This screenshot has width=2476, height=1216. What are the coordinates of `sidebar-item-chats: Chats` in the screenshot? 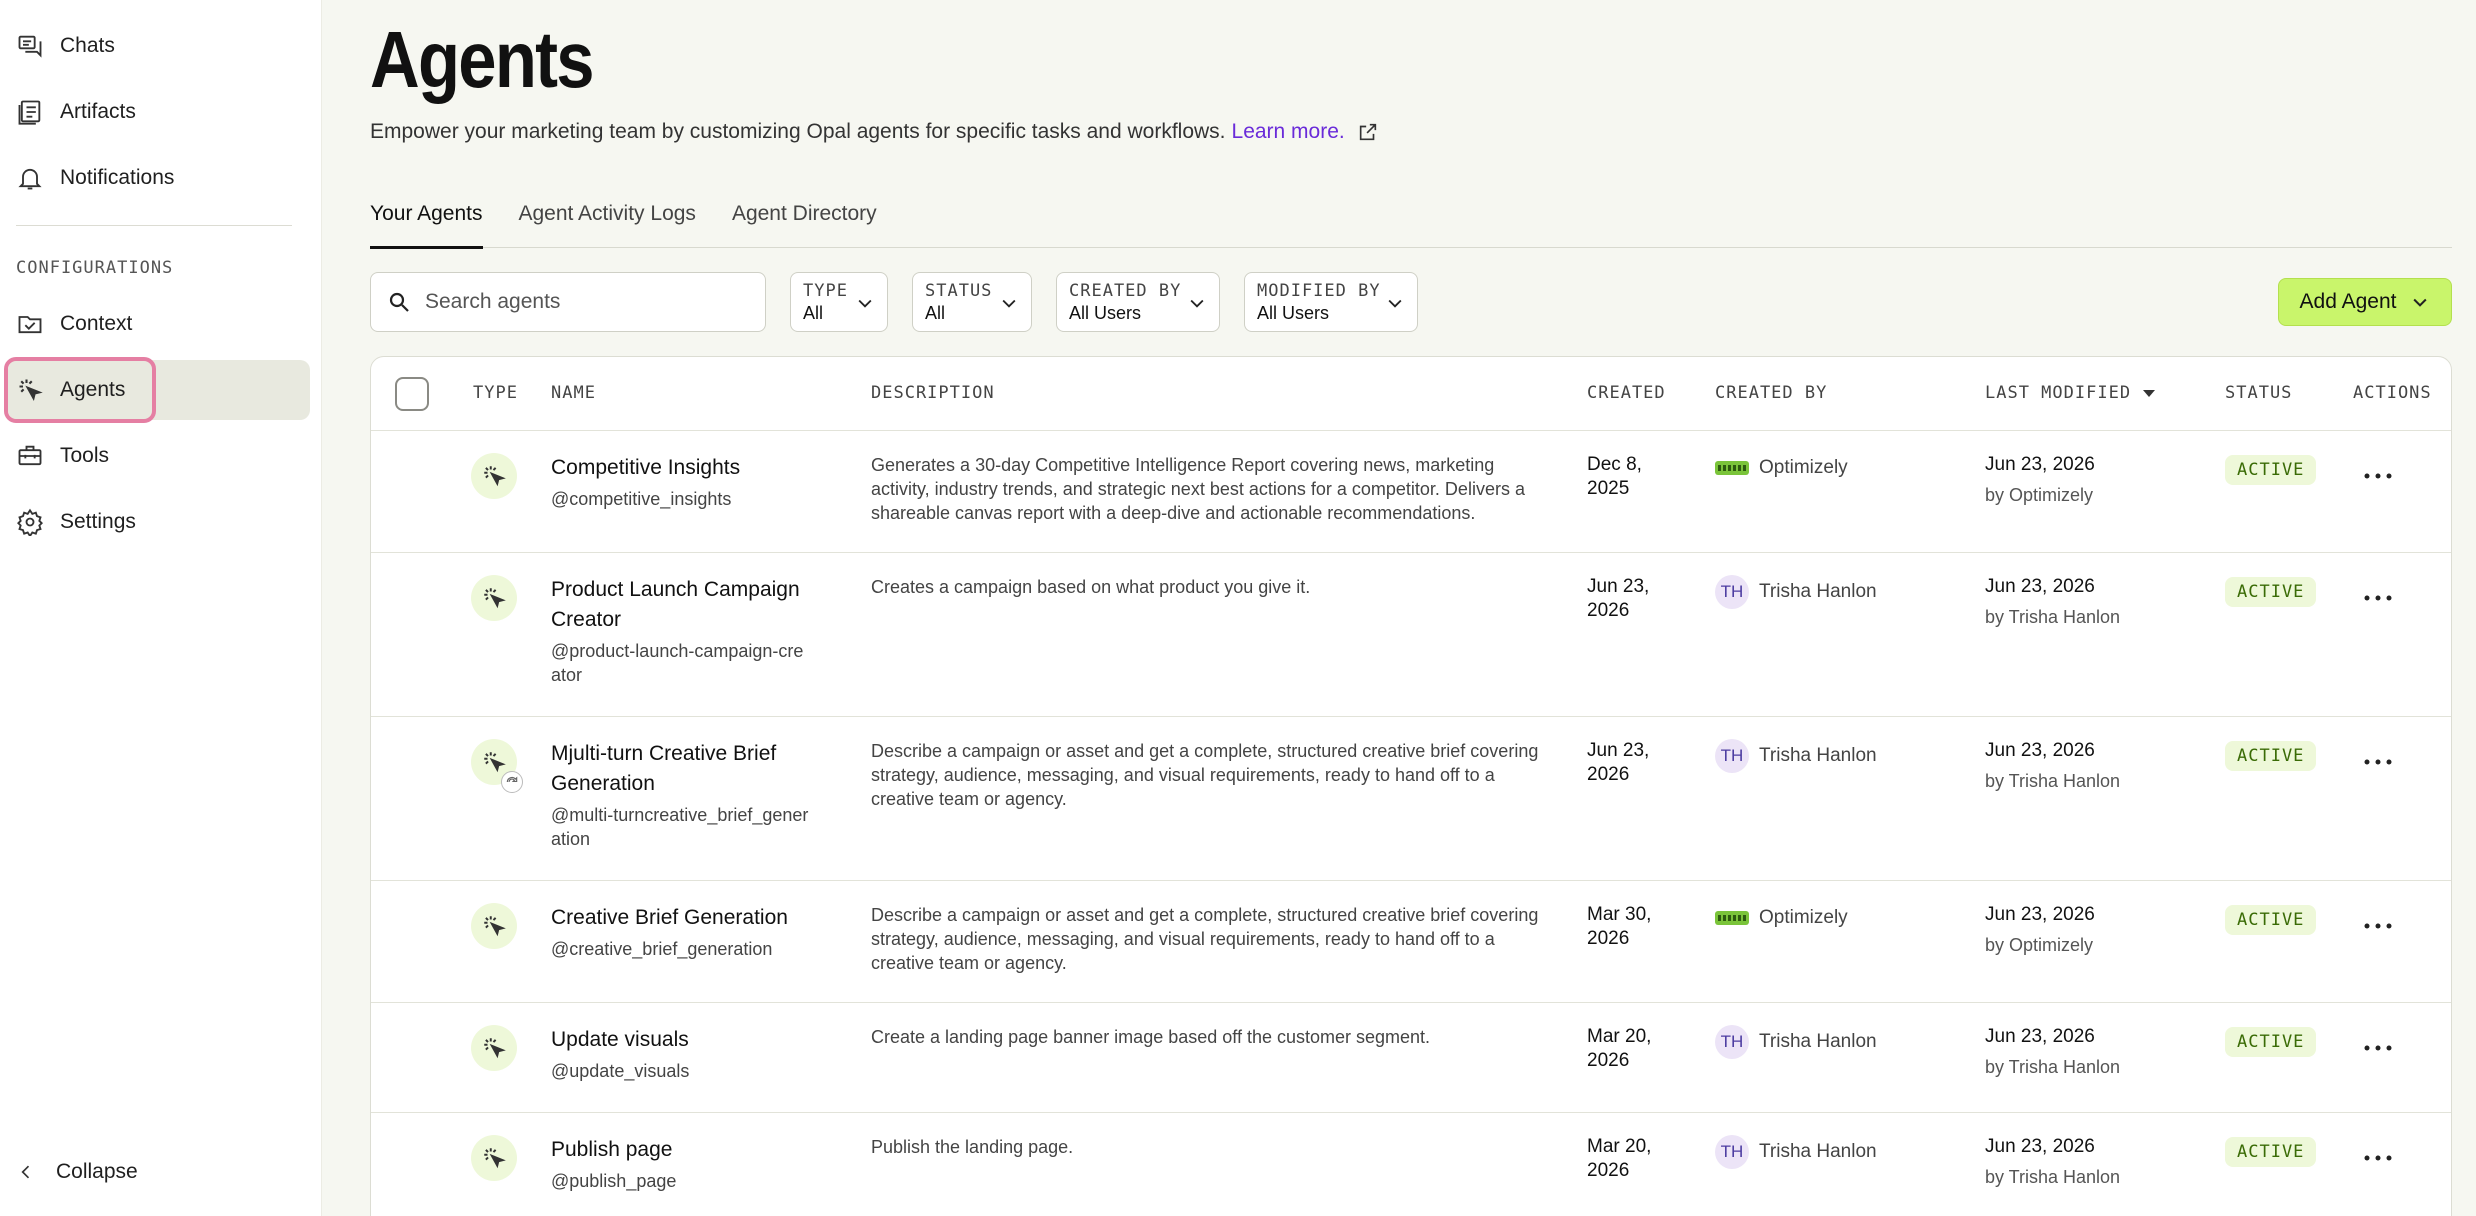 It's located at (159, 46).